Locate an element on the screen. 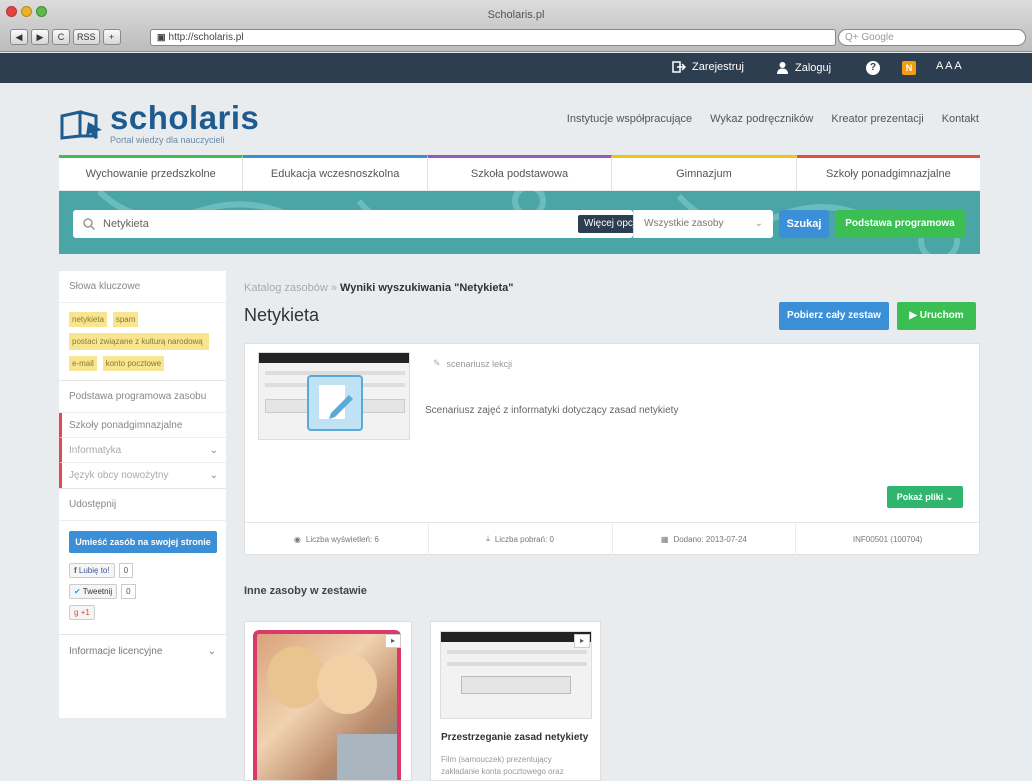  search-icon is located at coordinates (89, 224).